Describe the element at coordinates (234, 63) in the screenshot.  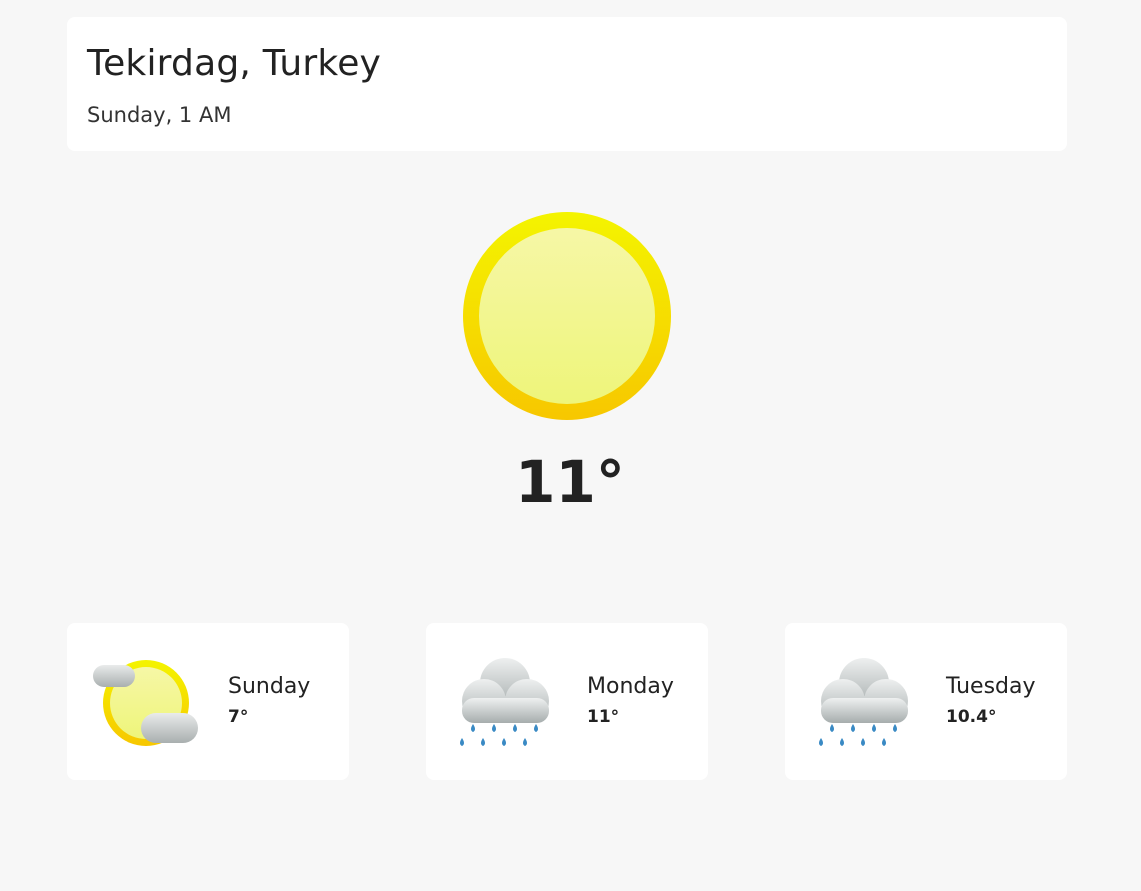
I see `location-title: Tekirdag, Turkey` at that location.